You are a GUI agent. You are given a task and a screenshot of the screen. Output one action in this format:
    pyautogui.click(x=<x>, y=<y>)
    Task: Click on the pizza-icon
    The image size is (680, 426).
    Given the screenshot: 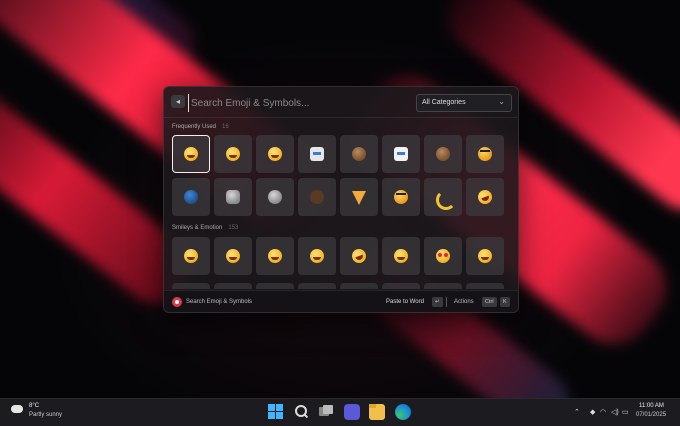 What is the action you would take?
    pyautogui.click(x=359, y=198)
    